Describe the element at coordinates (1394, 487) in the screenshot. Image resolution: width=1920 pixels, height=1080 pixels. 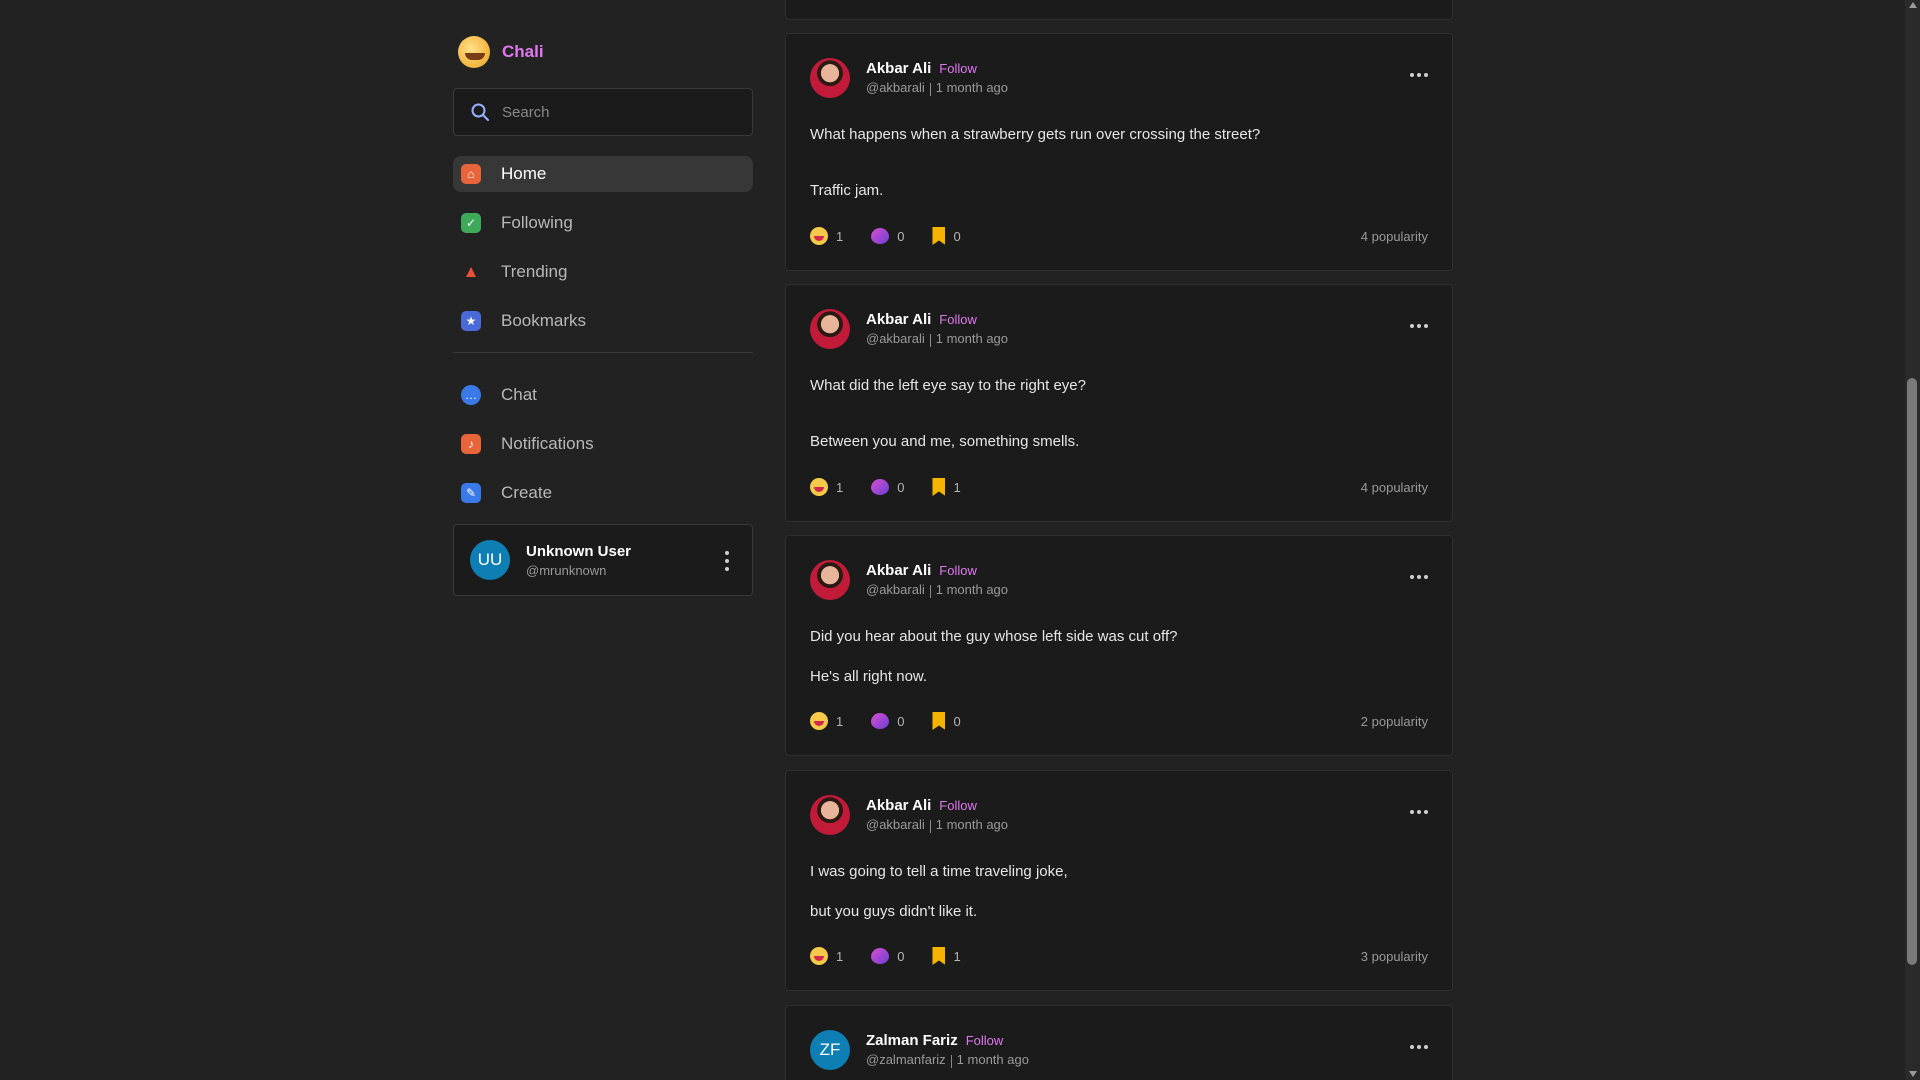
I see `popularity-count: 4 popularity` at that location.